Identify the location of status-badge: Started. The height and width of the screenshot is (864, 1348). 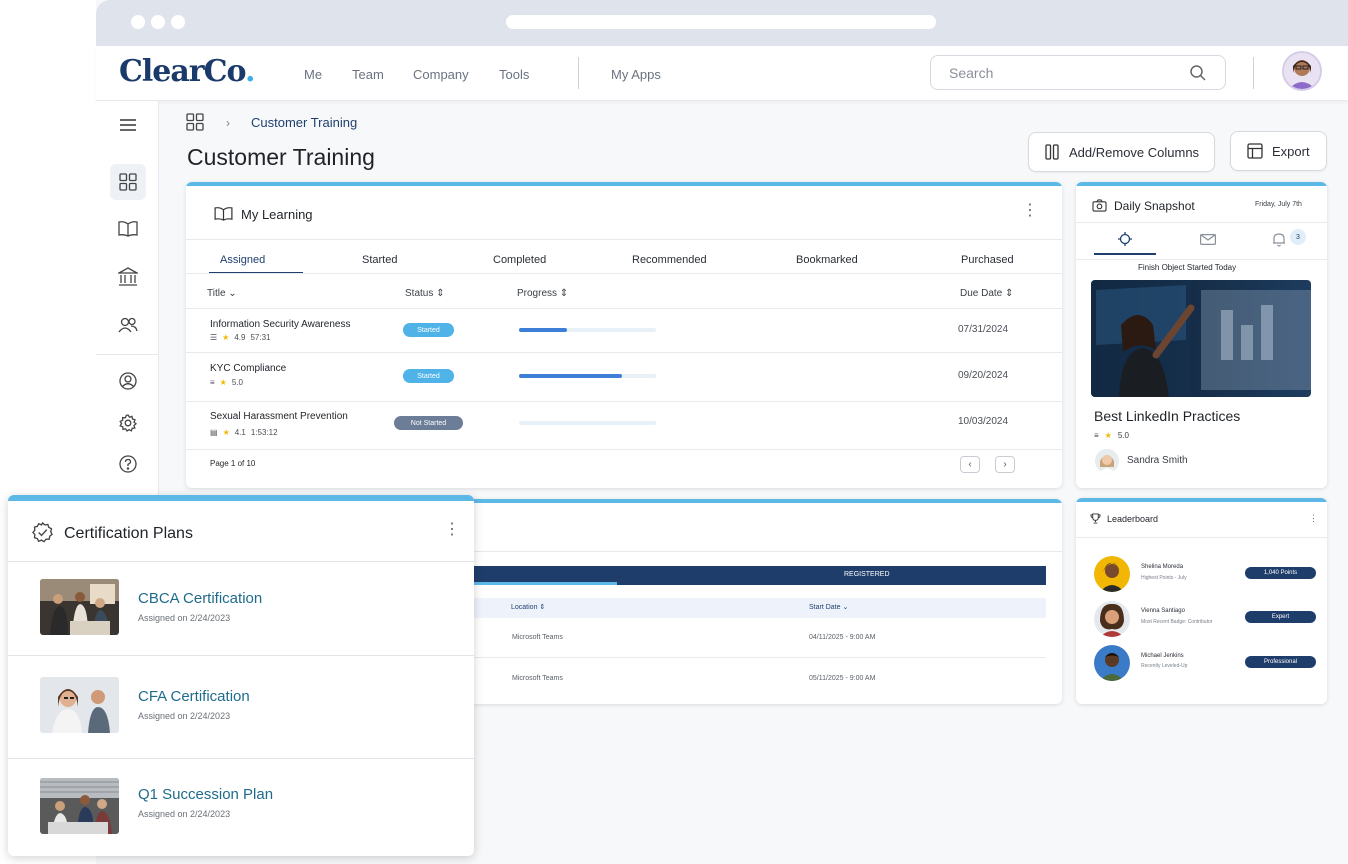
(428, 376).